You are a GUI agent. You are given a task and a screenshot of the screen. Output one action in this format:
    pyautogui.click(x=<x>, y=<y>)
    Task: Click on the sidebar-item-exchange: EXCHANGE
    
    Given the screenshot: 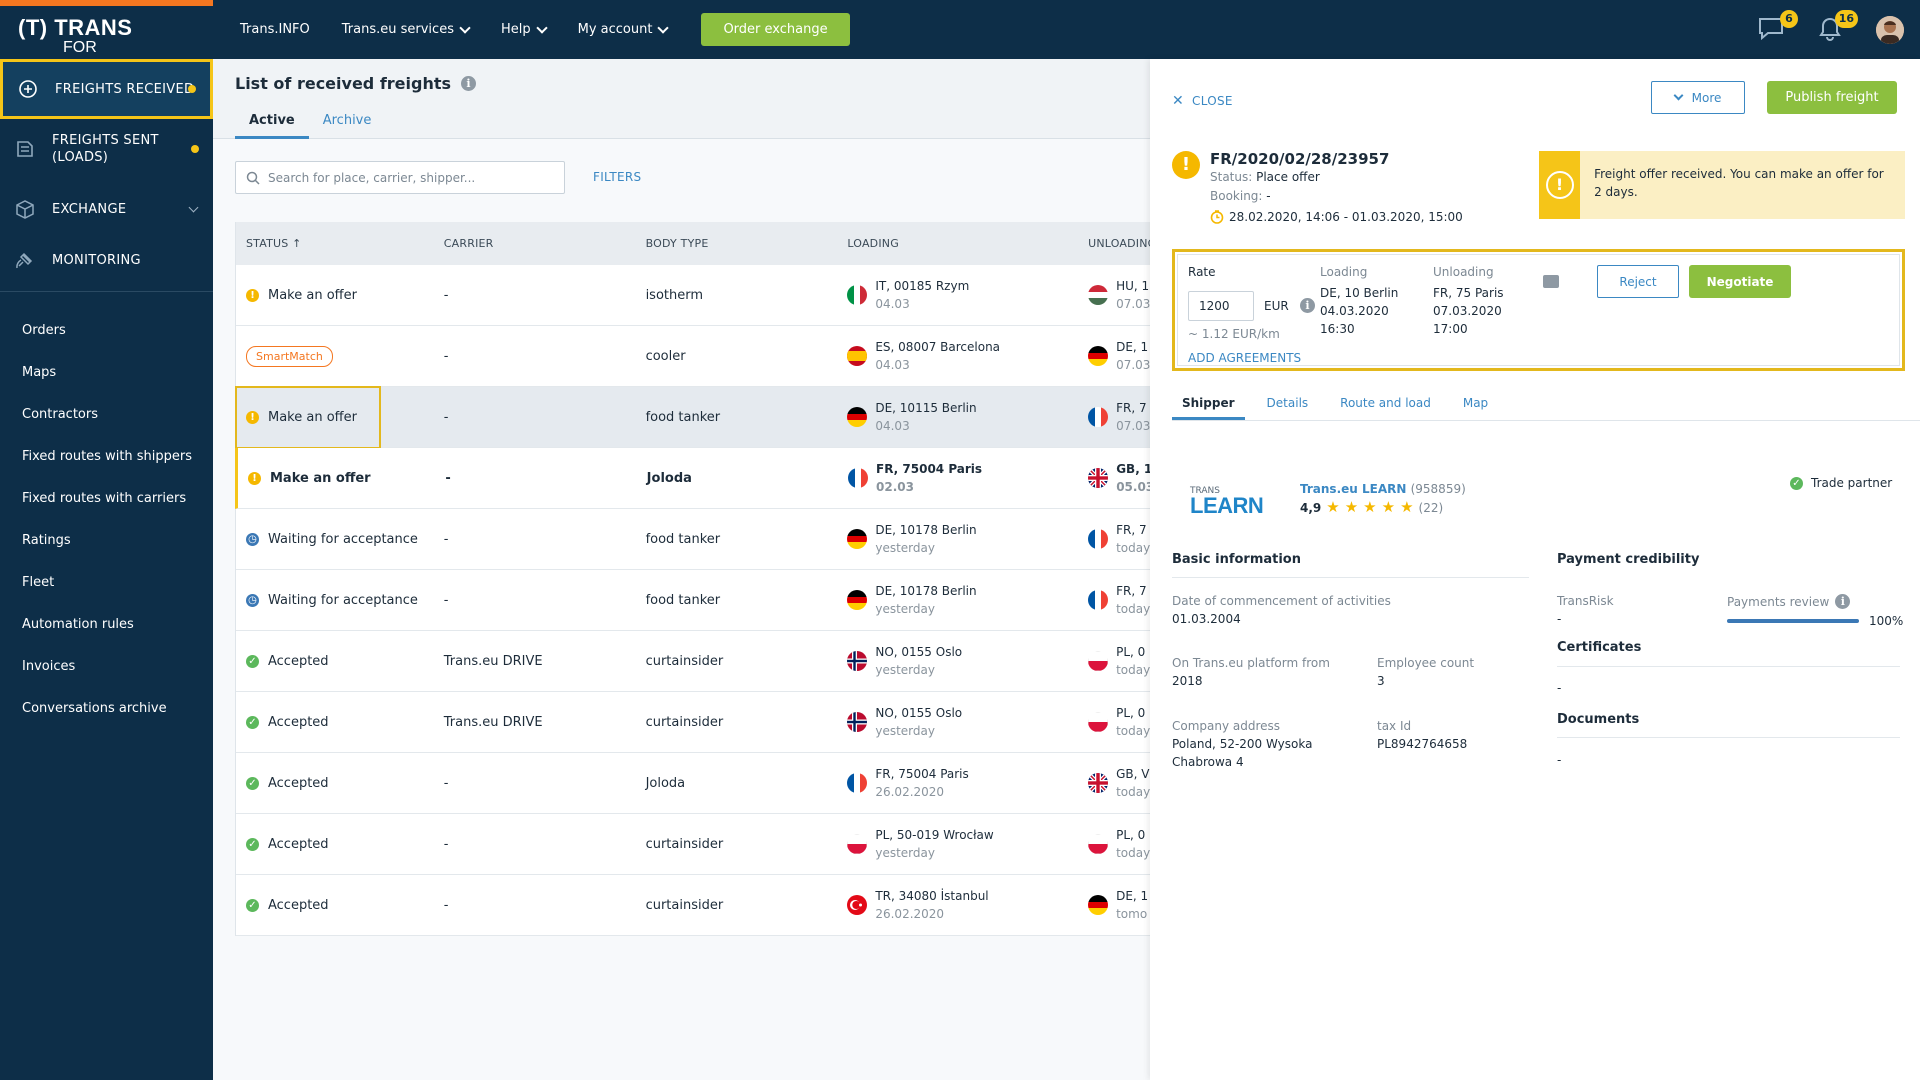 What is the action you would take?
    pyautogui.click(x=106, y=209)
    